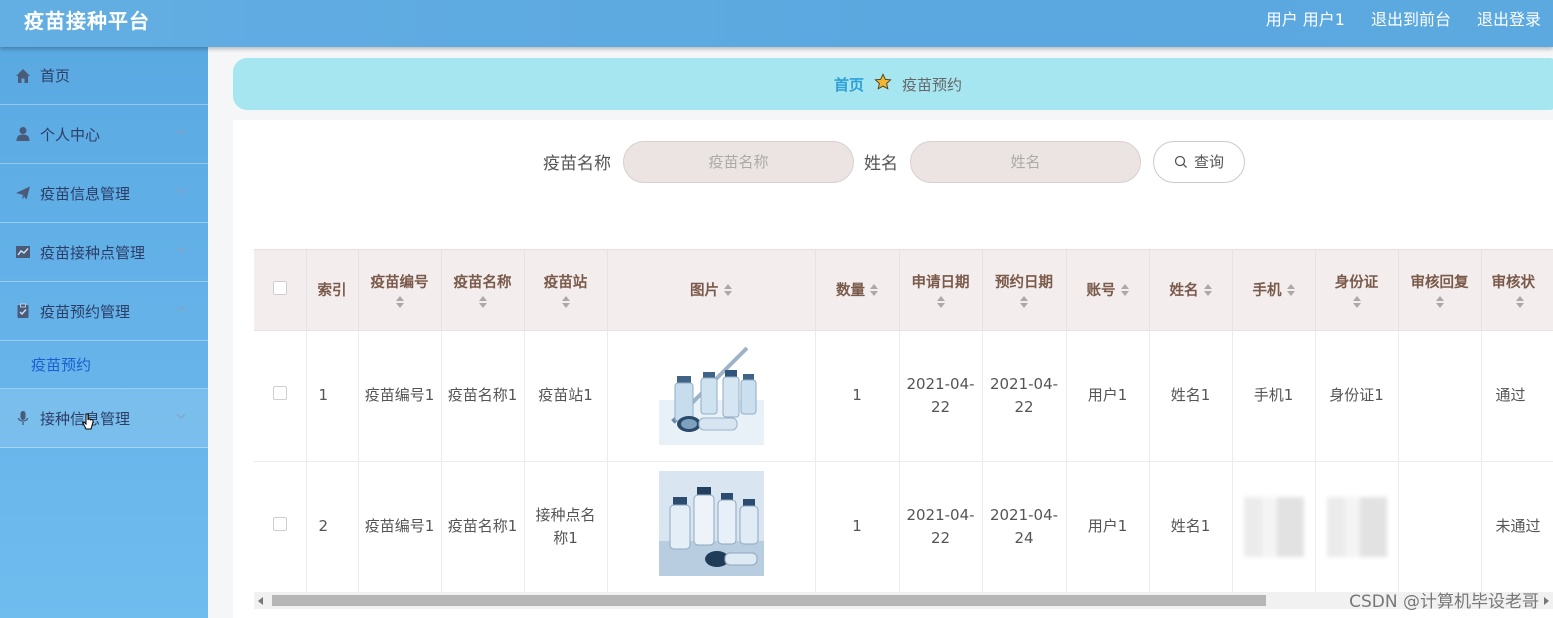 This screenshot has width=1553, height=618. Describe the element at coordinates (87, 21) in the screenshot. I see `app-title: 疫苗接种平台` at that location.